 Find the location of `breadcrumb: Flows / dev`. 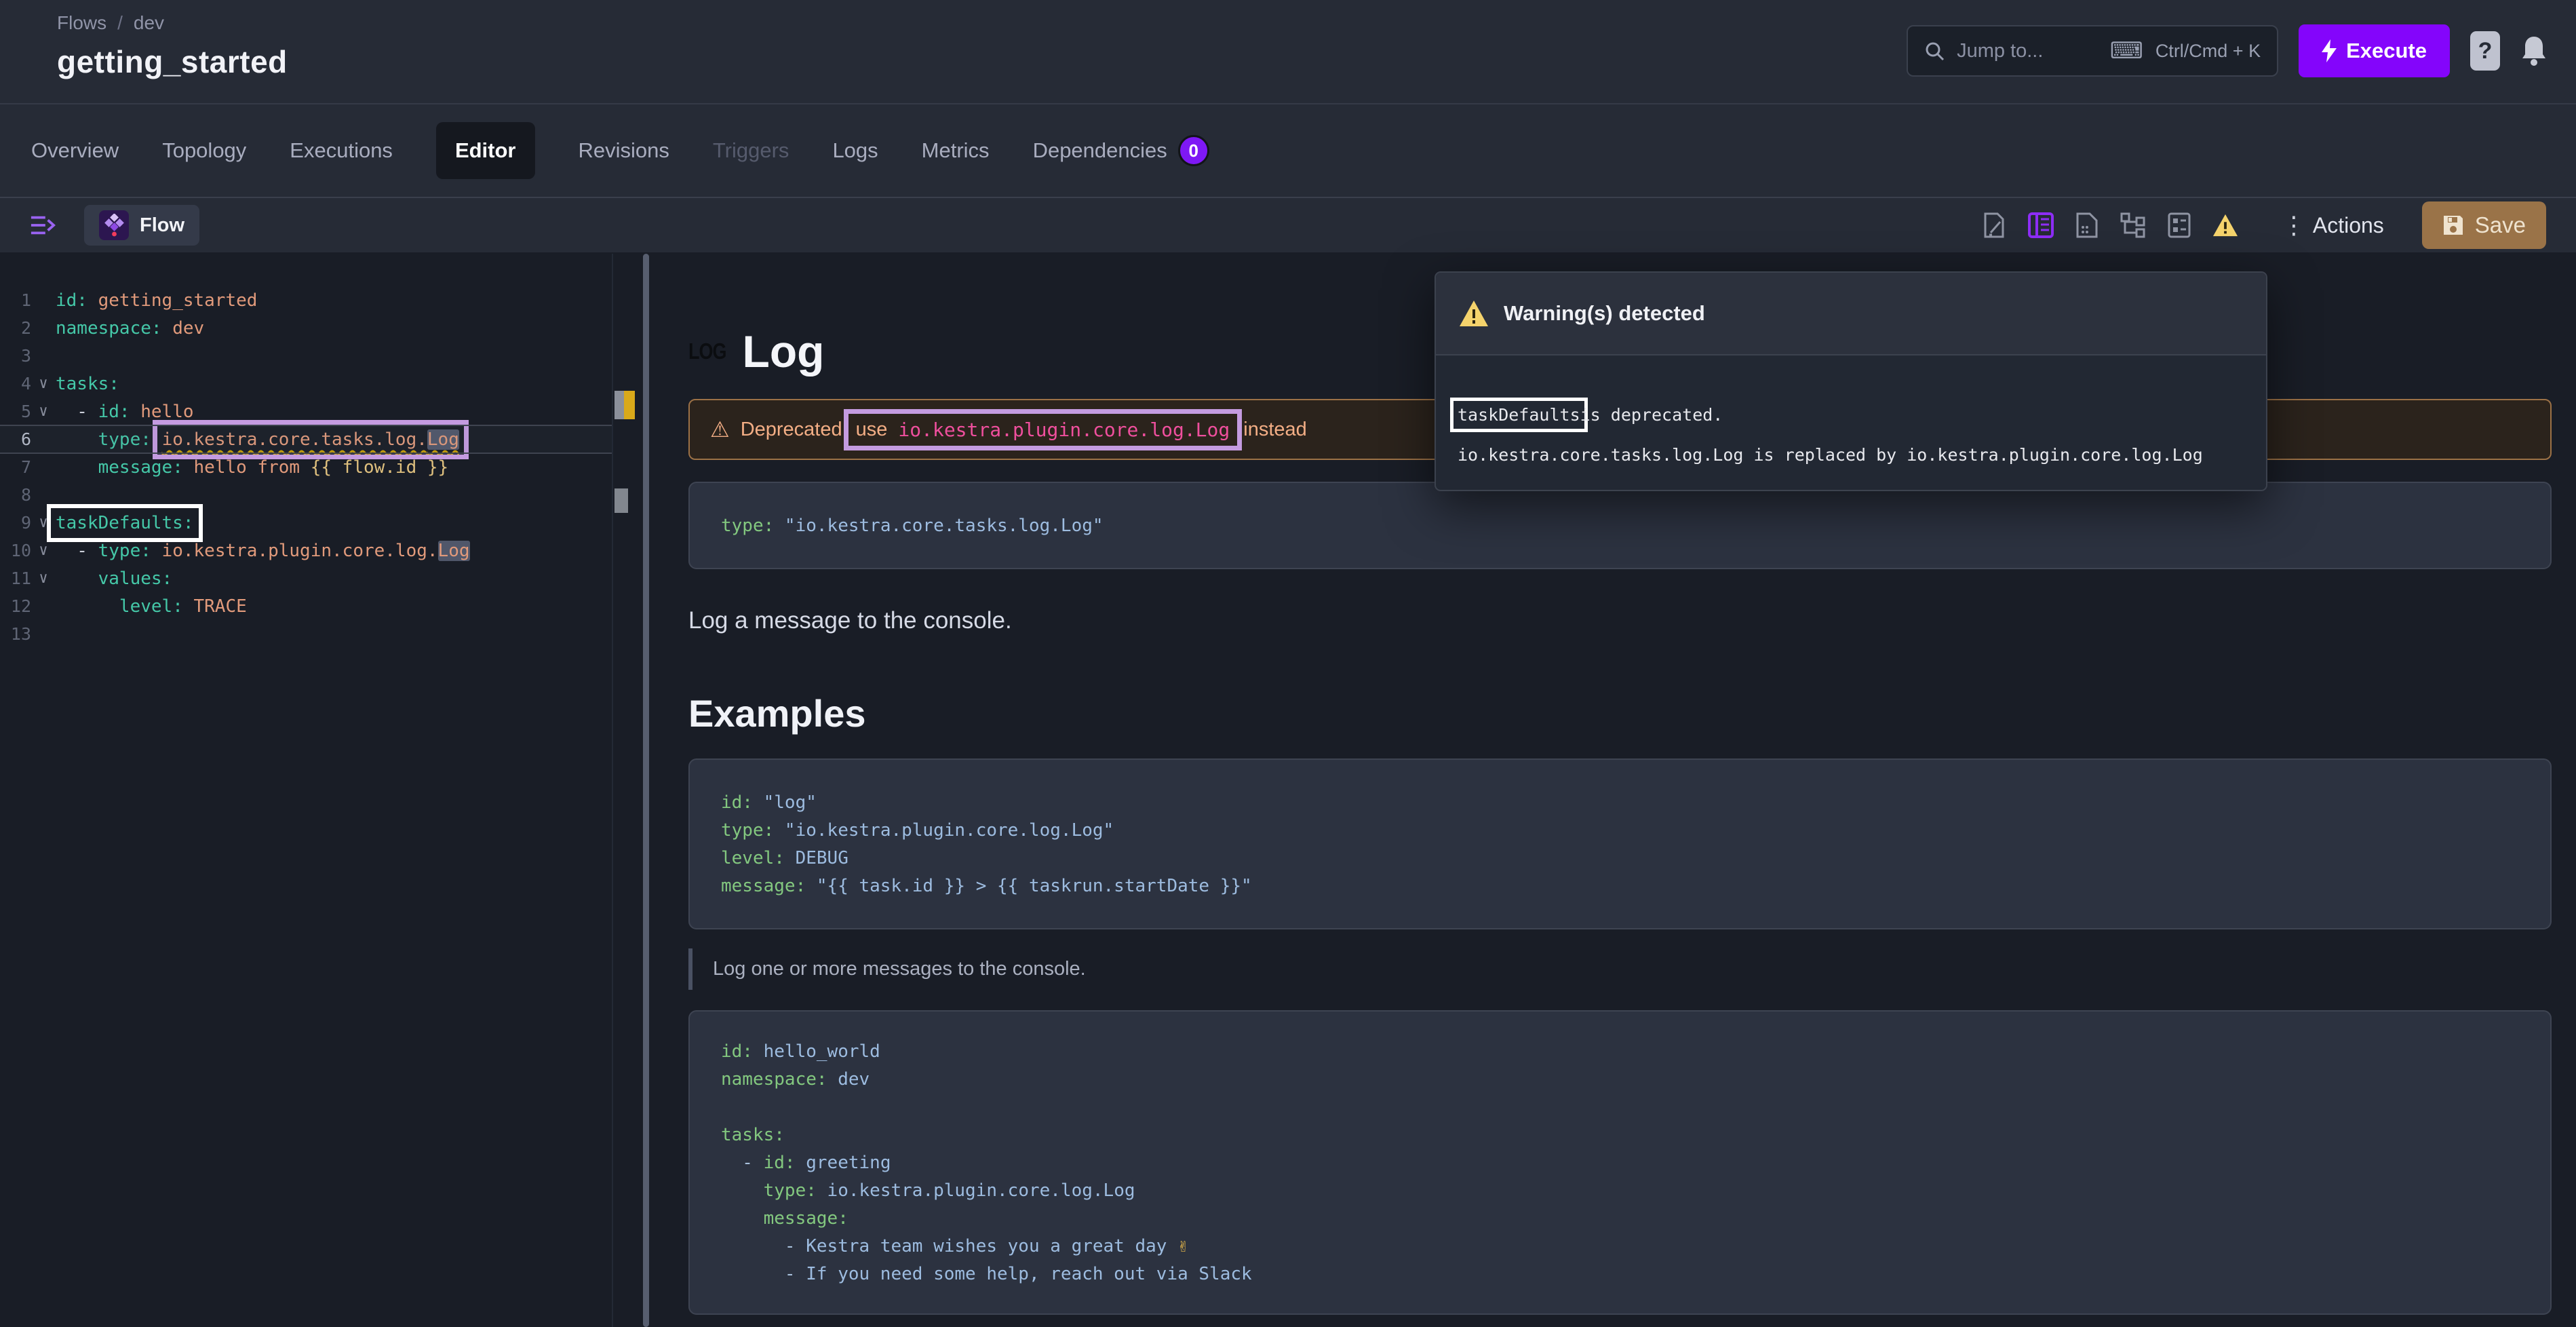

breadcrumb: Flows / dev is located at coordinates (172, 23).